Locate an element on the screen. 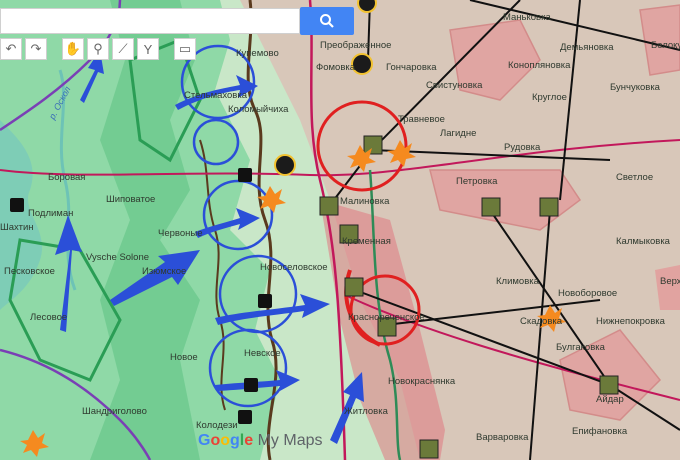 This screenshot has width=680, height=460. label-fomovka: Фомовка is located at coordinates (336, 67).